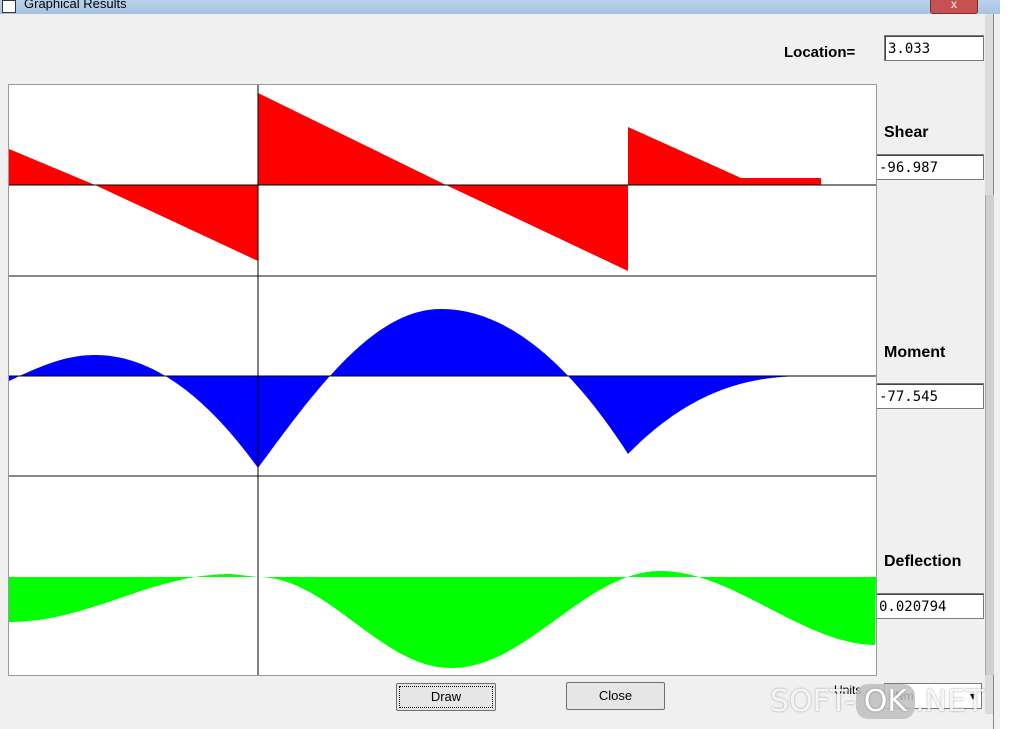  What do you see at coordinates (929, 167) in the screenshot?
I see `shear-value-field: -96.987` at bounding box center [929, 167].